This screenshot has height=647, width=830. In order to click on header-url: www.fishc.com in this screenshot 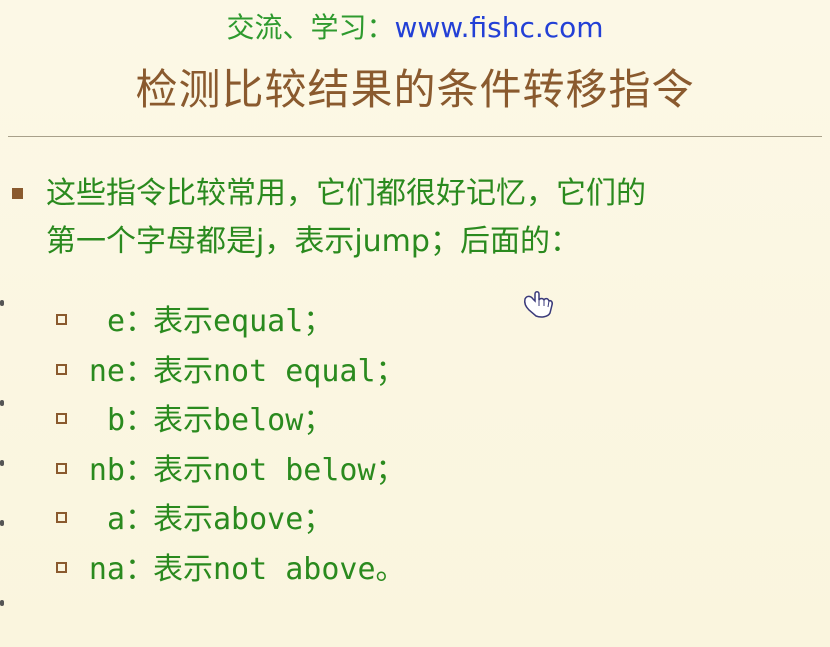, I will do `click(498, 27)`.